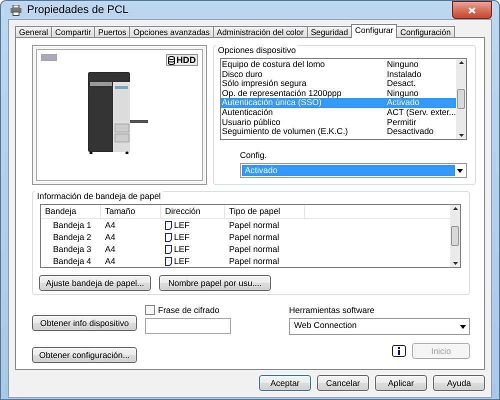 This screenshot has width=500, height=400. What do you see at coordinates (374, 31) in the screenshot?
I see `tab: Configurar` at bounding box center [374, 31].